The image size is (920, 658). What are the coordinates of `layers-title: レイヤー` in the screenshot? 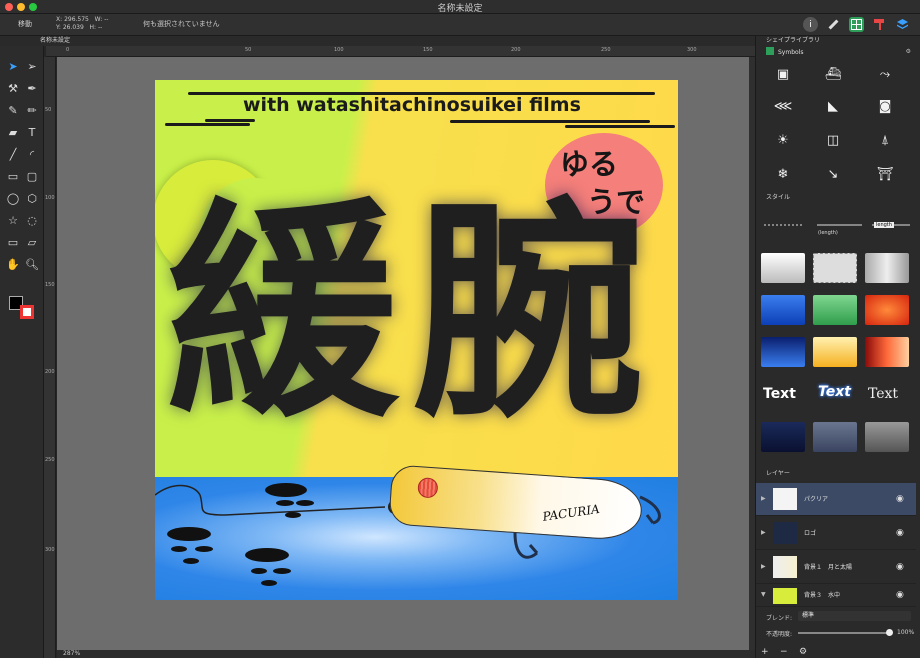 It's located at (778, 473).